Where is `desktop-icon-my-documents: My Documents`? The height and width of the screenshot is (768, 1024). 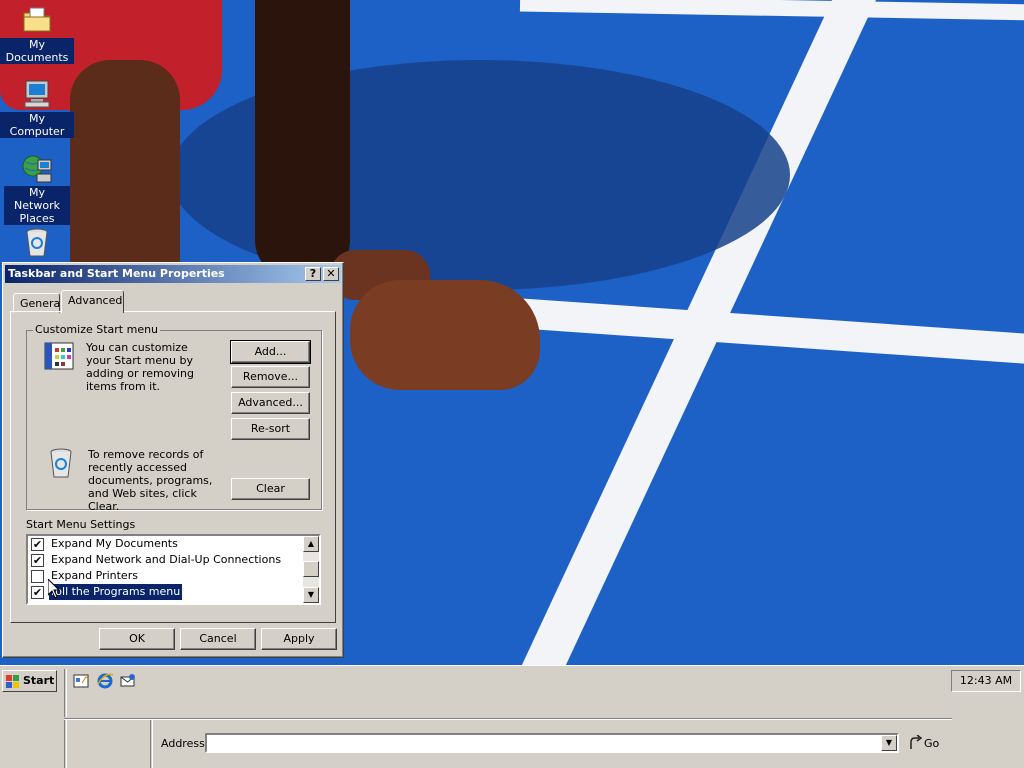 desktop-icon-my-documents: My Documents is located at coordinates (37, 34).